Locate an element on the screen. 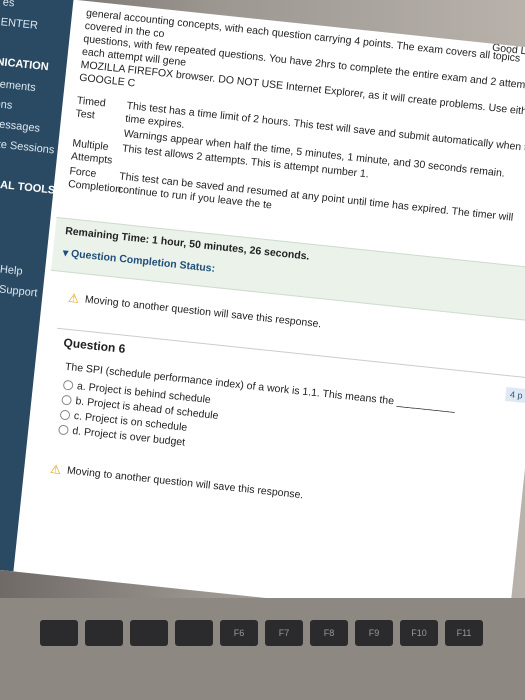 The height and width of the screenshot is (700, 525). keyboard-key: F7 is located at coordinates (284, 633).